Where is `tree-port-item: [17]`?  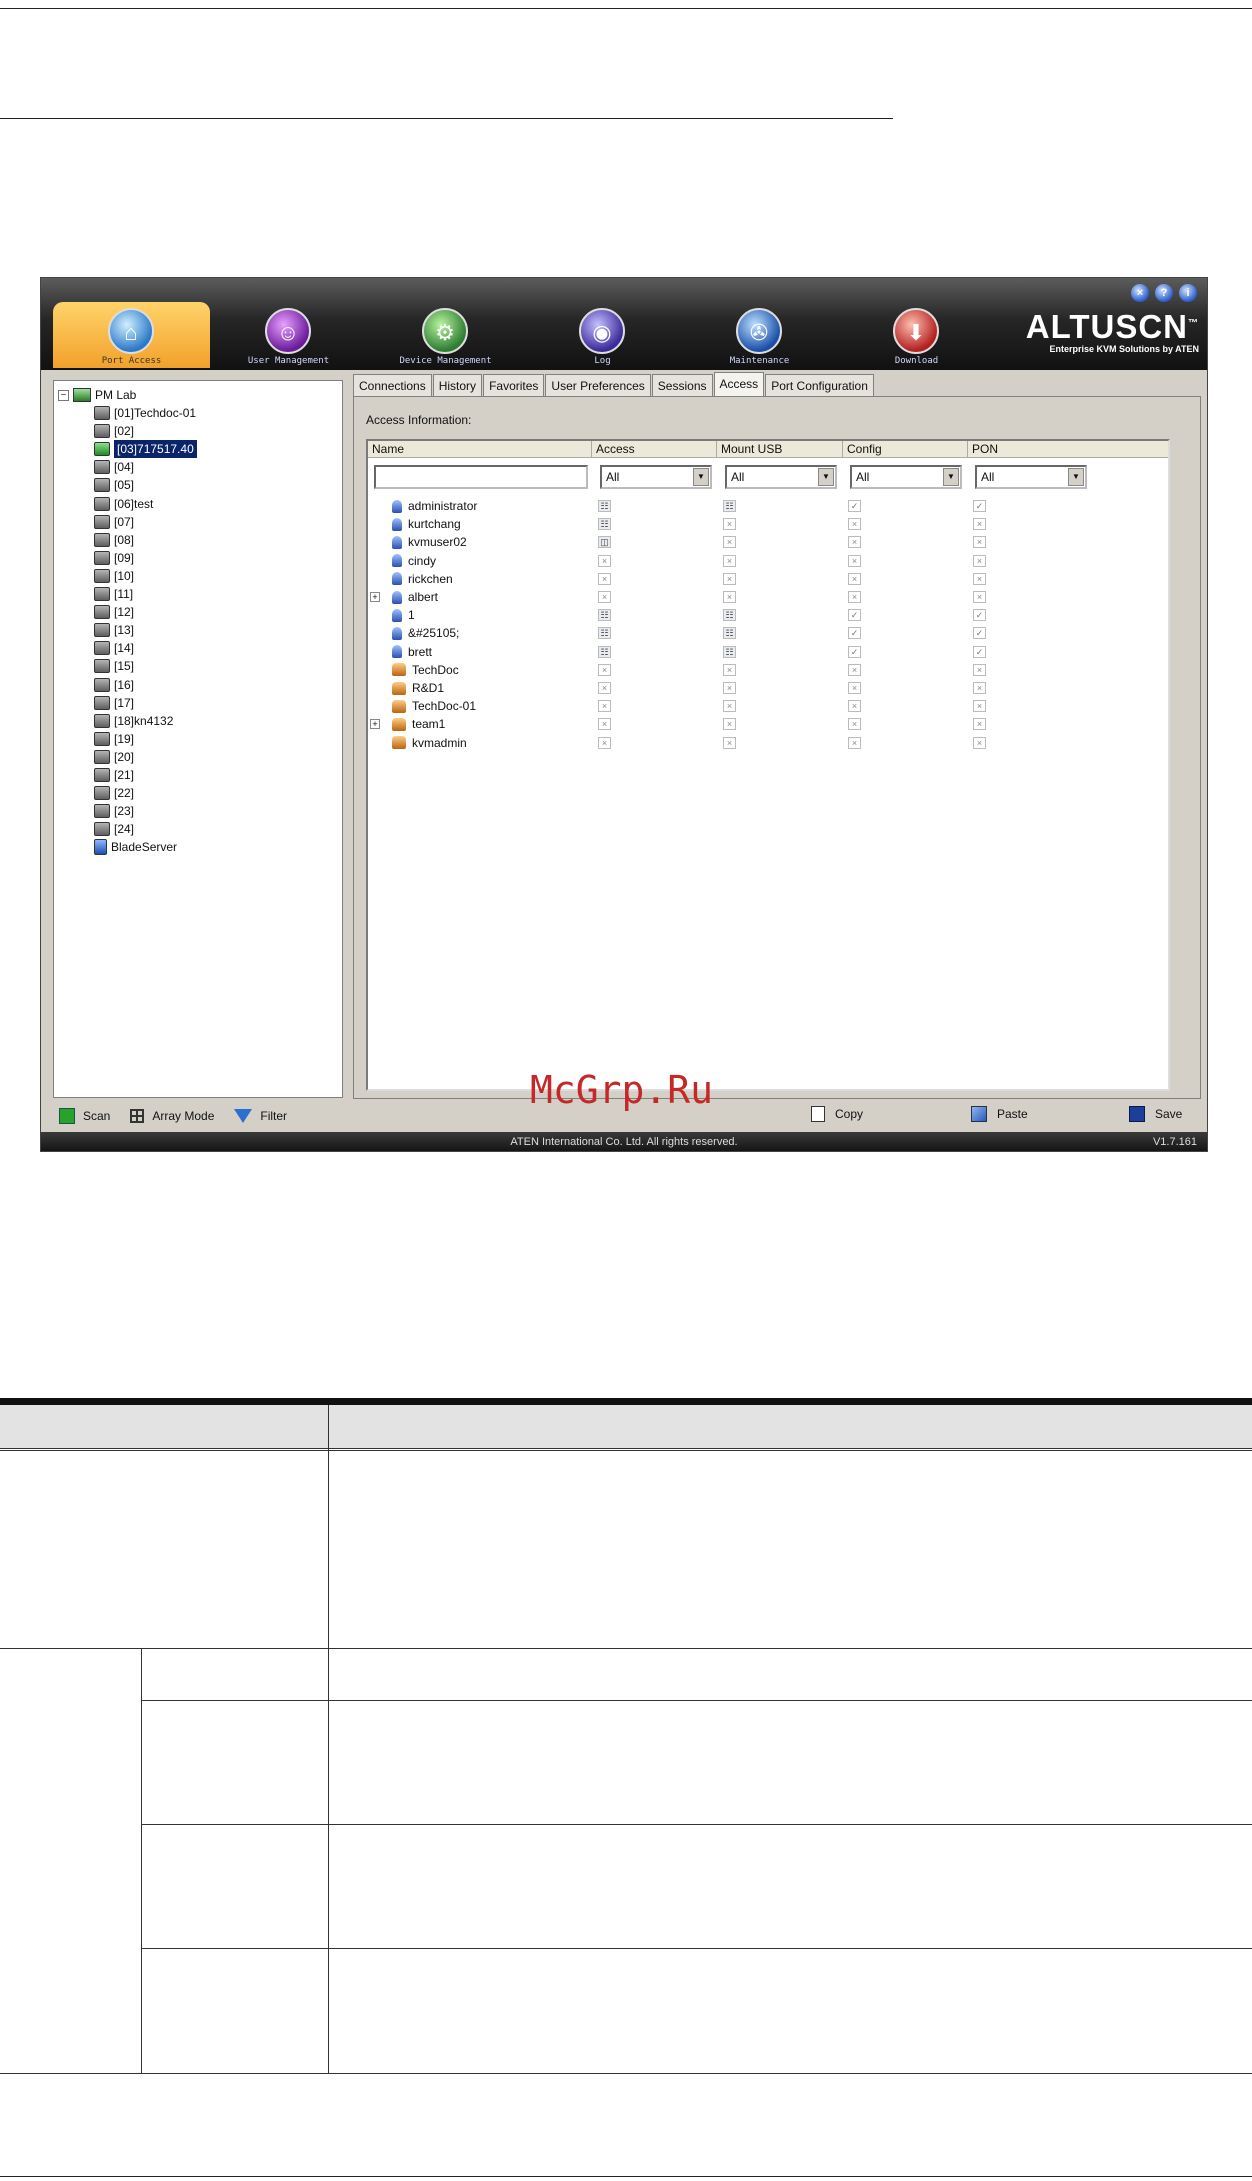 tree-port-item: [17] is located at coordinates (114, 703).